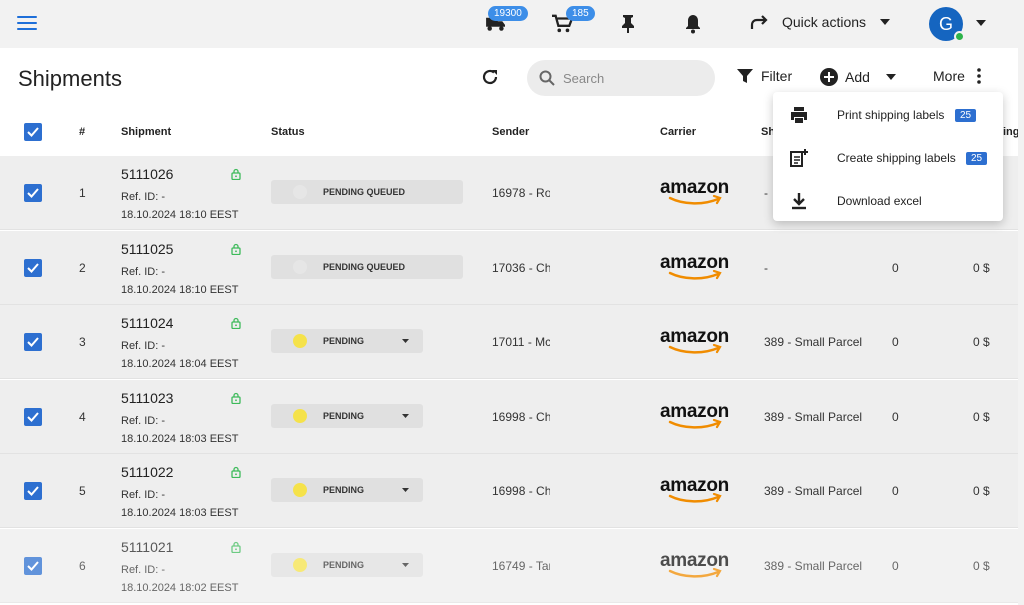  Describe the element at coordinates (896, 158) in the screenshot. I see `menu-item-label: Create shipping labels` at that location.